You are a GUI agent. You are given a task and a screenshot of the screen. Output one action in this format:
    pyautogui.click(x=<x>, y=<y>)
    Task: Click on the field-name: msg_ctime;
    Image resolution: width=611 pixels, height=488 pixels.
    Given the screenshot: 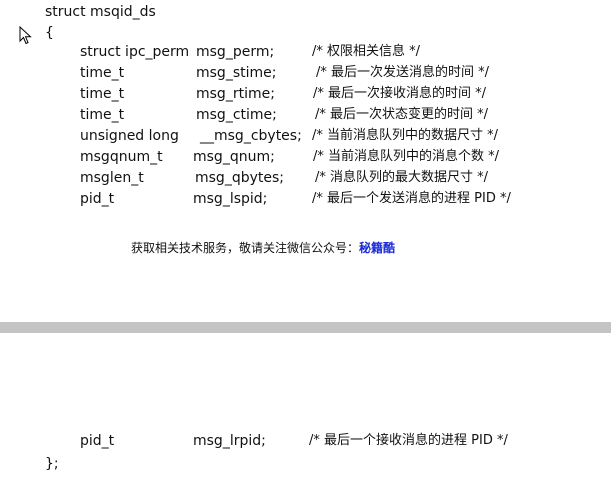 What is the action you would take?
    pyautogui.click(x=236, y=115)
    